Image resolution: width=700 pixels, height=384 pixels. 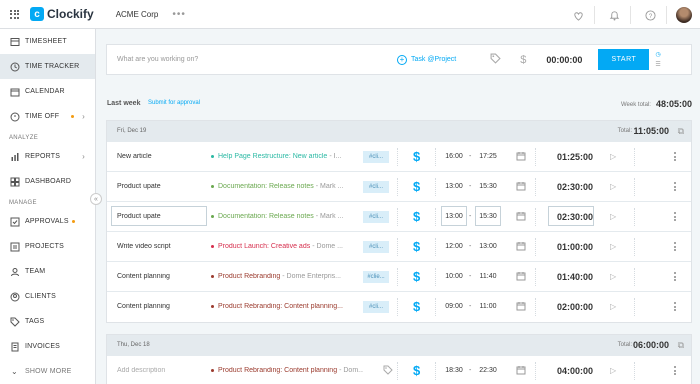 What do you see at coordinates (657, 55) in the screenshot?
I see `timer-mode-icon: ◷` at bounding box center [657, 55].